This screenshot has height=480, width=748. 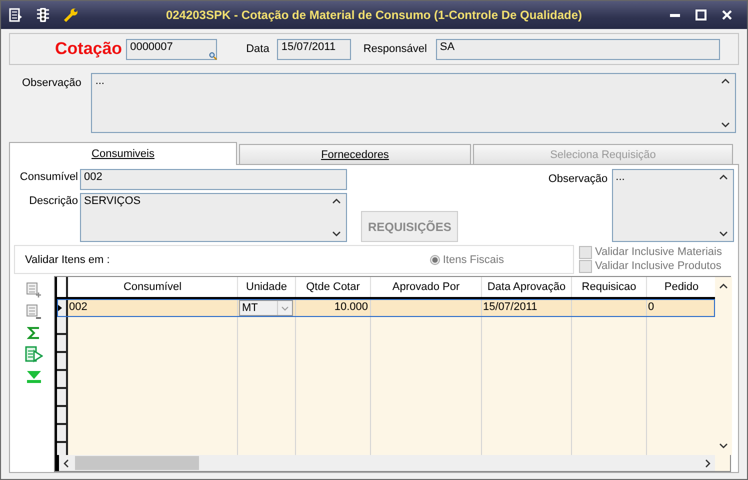 What do you see at coordinates (355, 154) in the screenshot?
I see `tab: Fornecedores` at bounding box center [355, 154].